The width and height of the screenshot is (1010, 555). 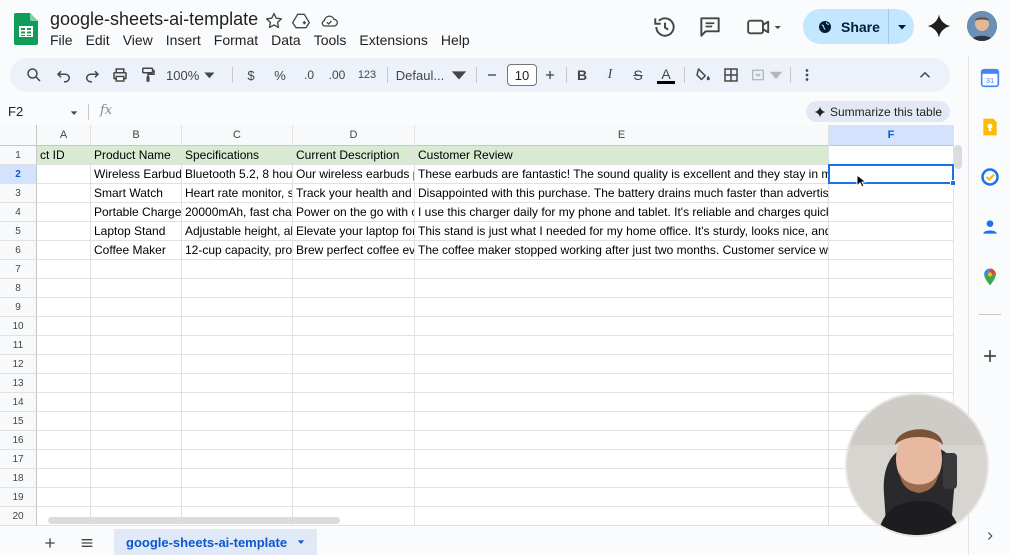 What do you see at coordinates (242, 40) in the screenshot?
I see `menu-format: Format` at bounding box center [242, 40].